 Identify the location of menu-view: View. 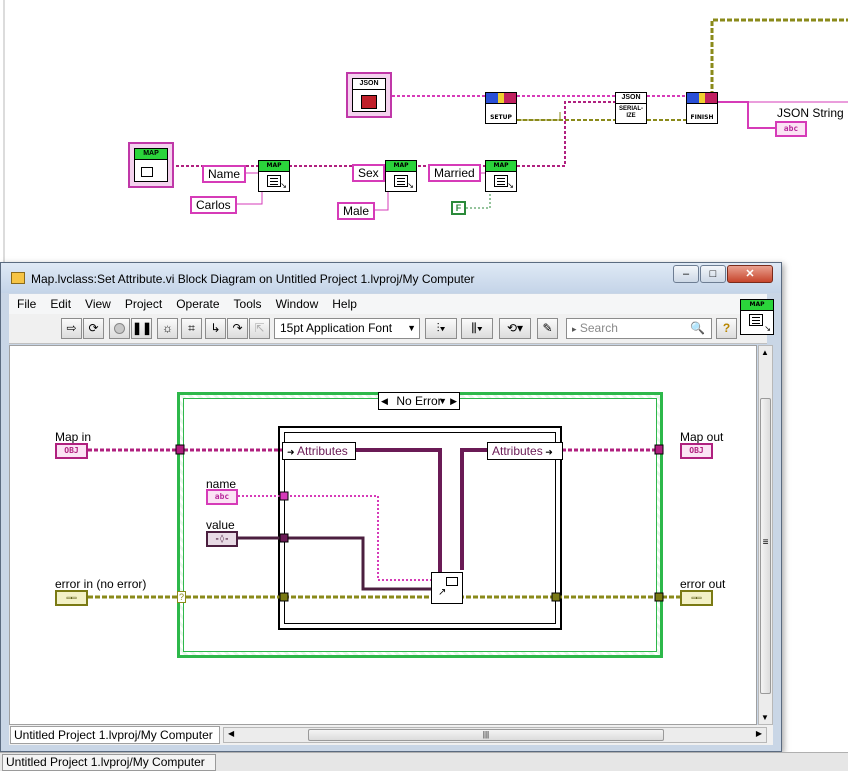
(97, 302).